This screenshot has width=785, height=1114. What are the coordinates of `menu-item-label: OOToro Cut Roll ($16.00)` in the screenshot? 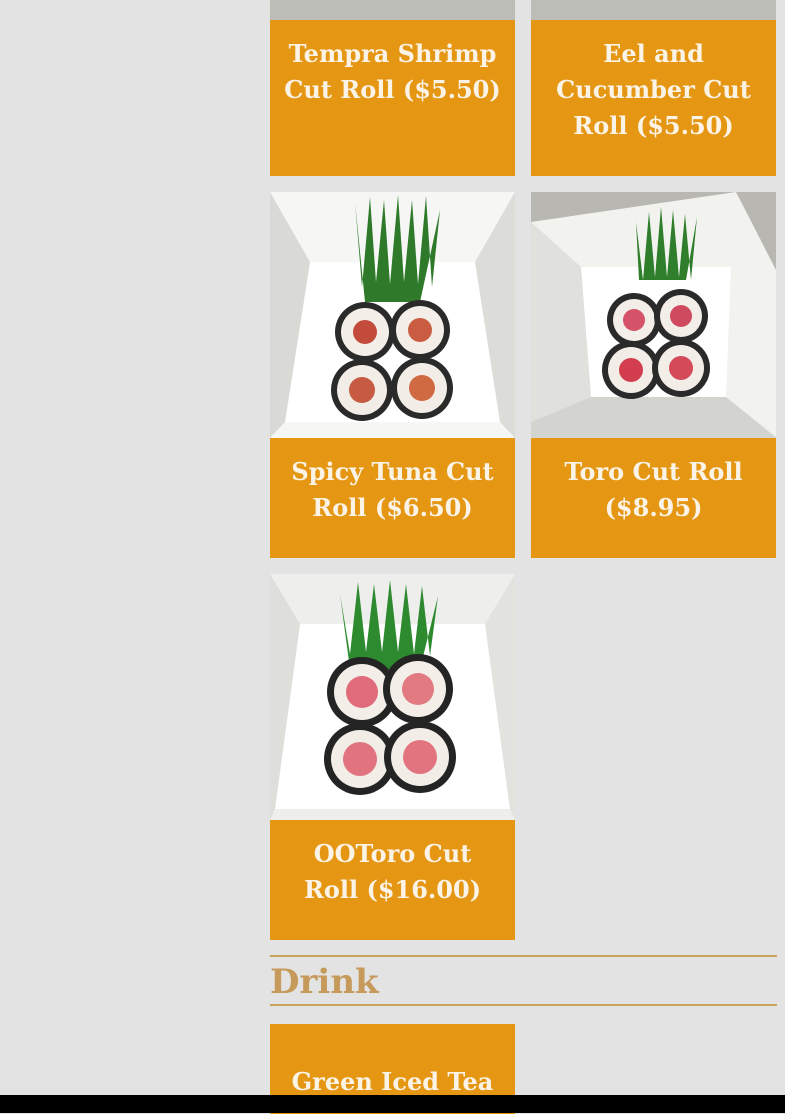 It's located at (392, 871).